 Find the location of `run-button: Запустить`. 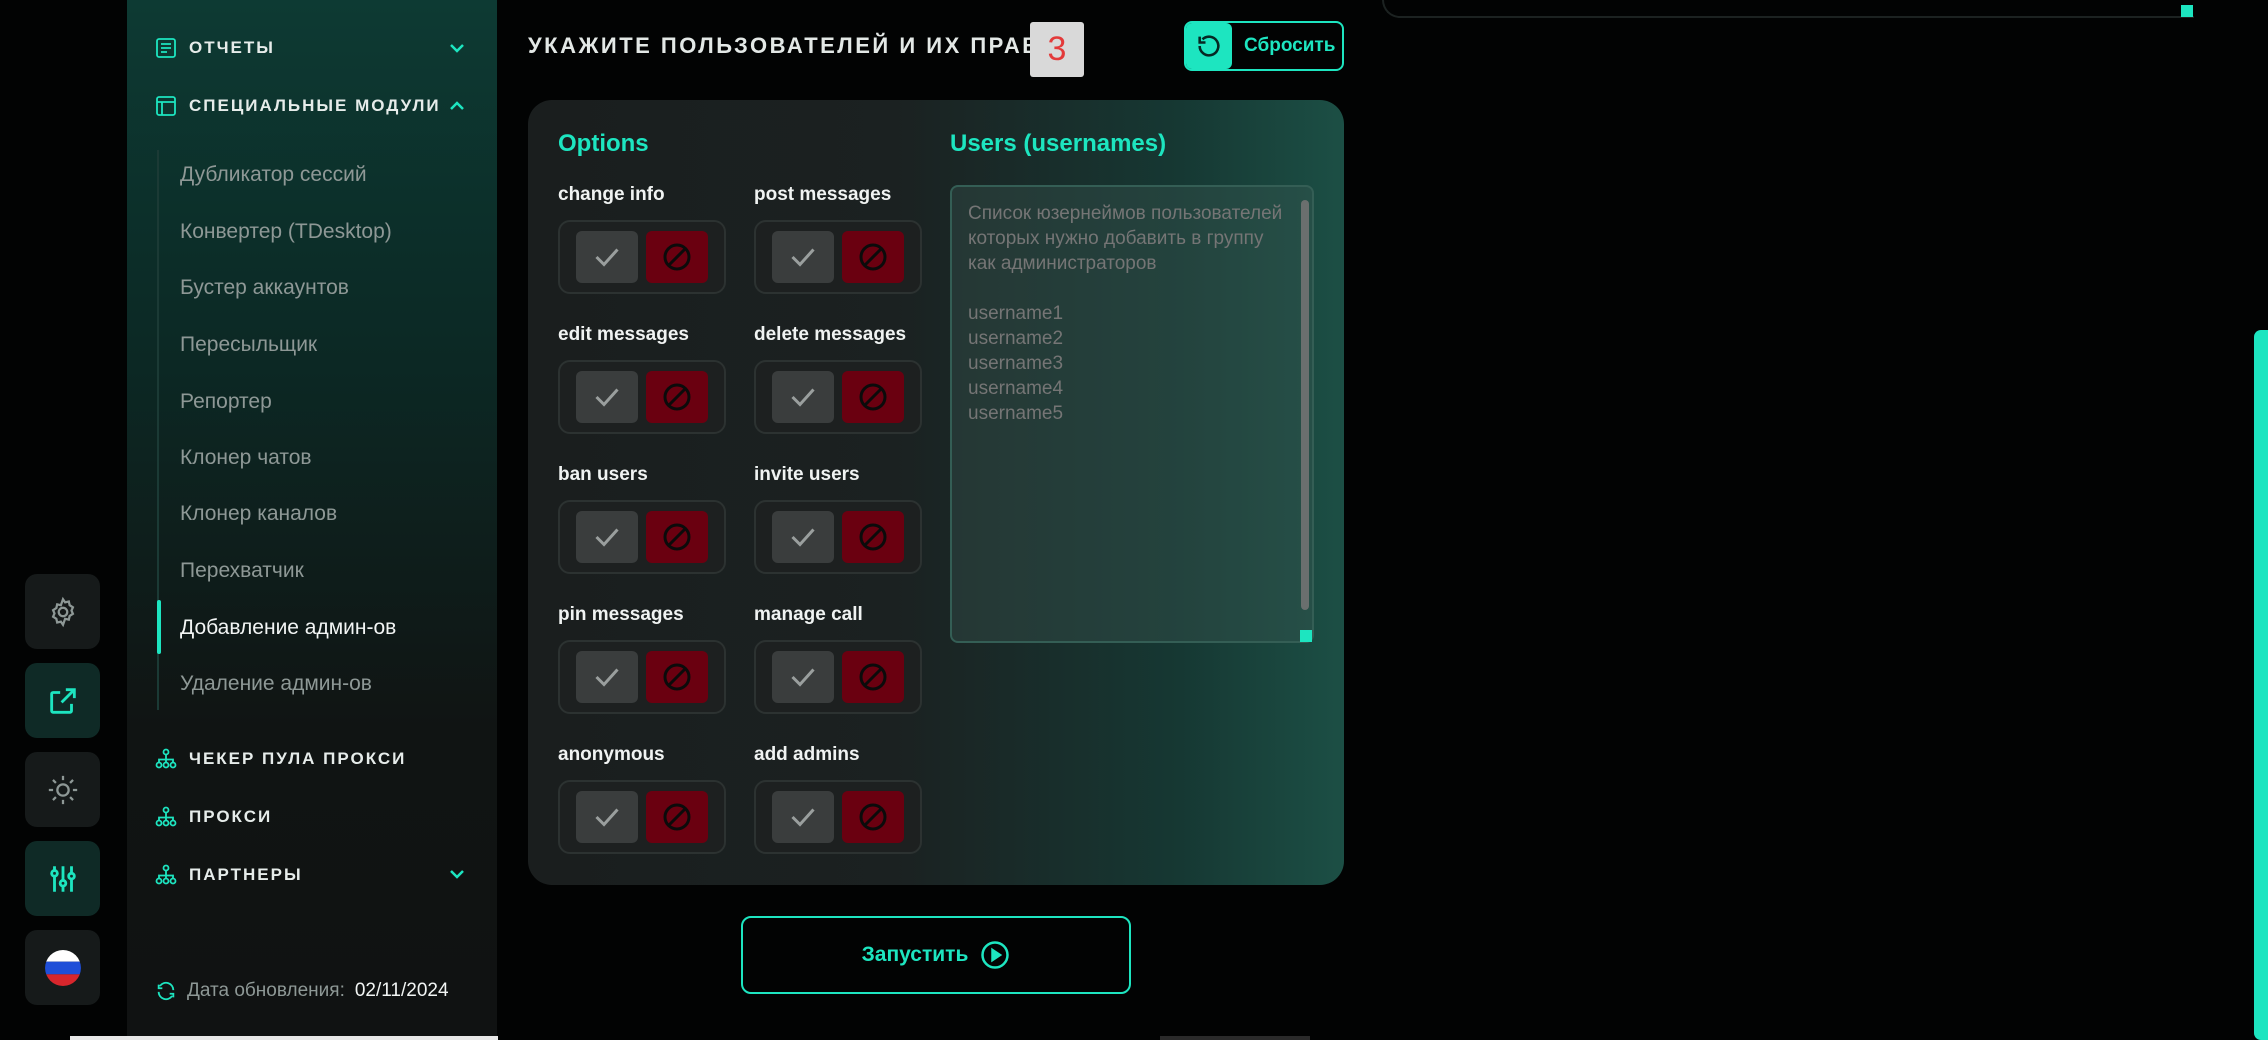

run-button: Запустить is located at coordinates (936, 955).